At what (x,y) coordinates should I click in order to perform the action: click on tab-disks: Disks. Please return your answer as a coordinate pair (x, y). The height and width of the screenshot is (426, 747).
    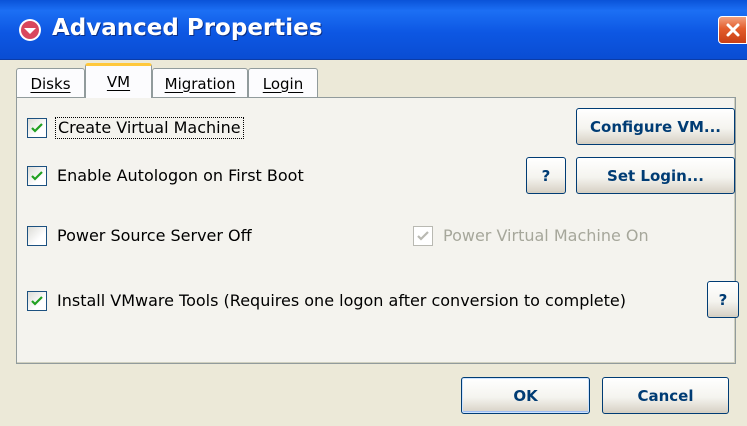
    Looking at the image, I should click on (50, 83).